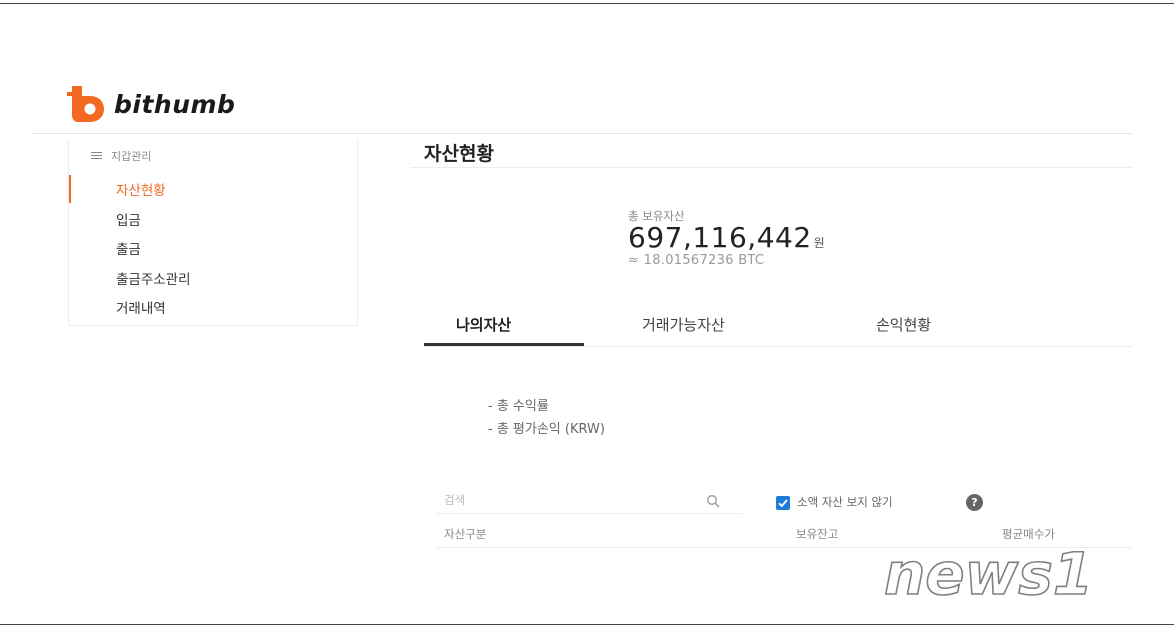 The image size is (1174, 628). I want to click on sidebar-header-label: 지갑관리, so click(131, 156).